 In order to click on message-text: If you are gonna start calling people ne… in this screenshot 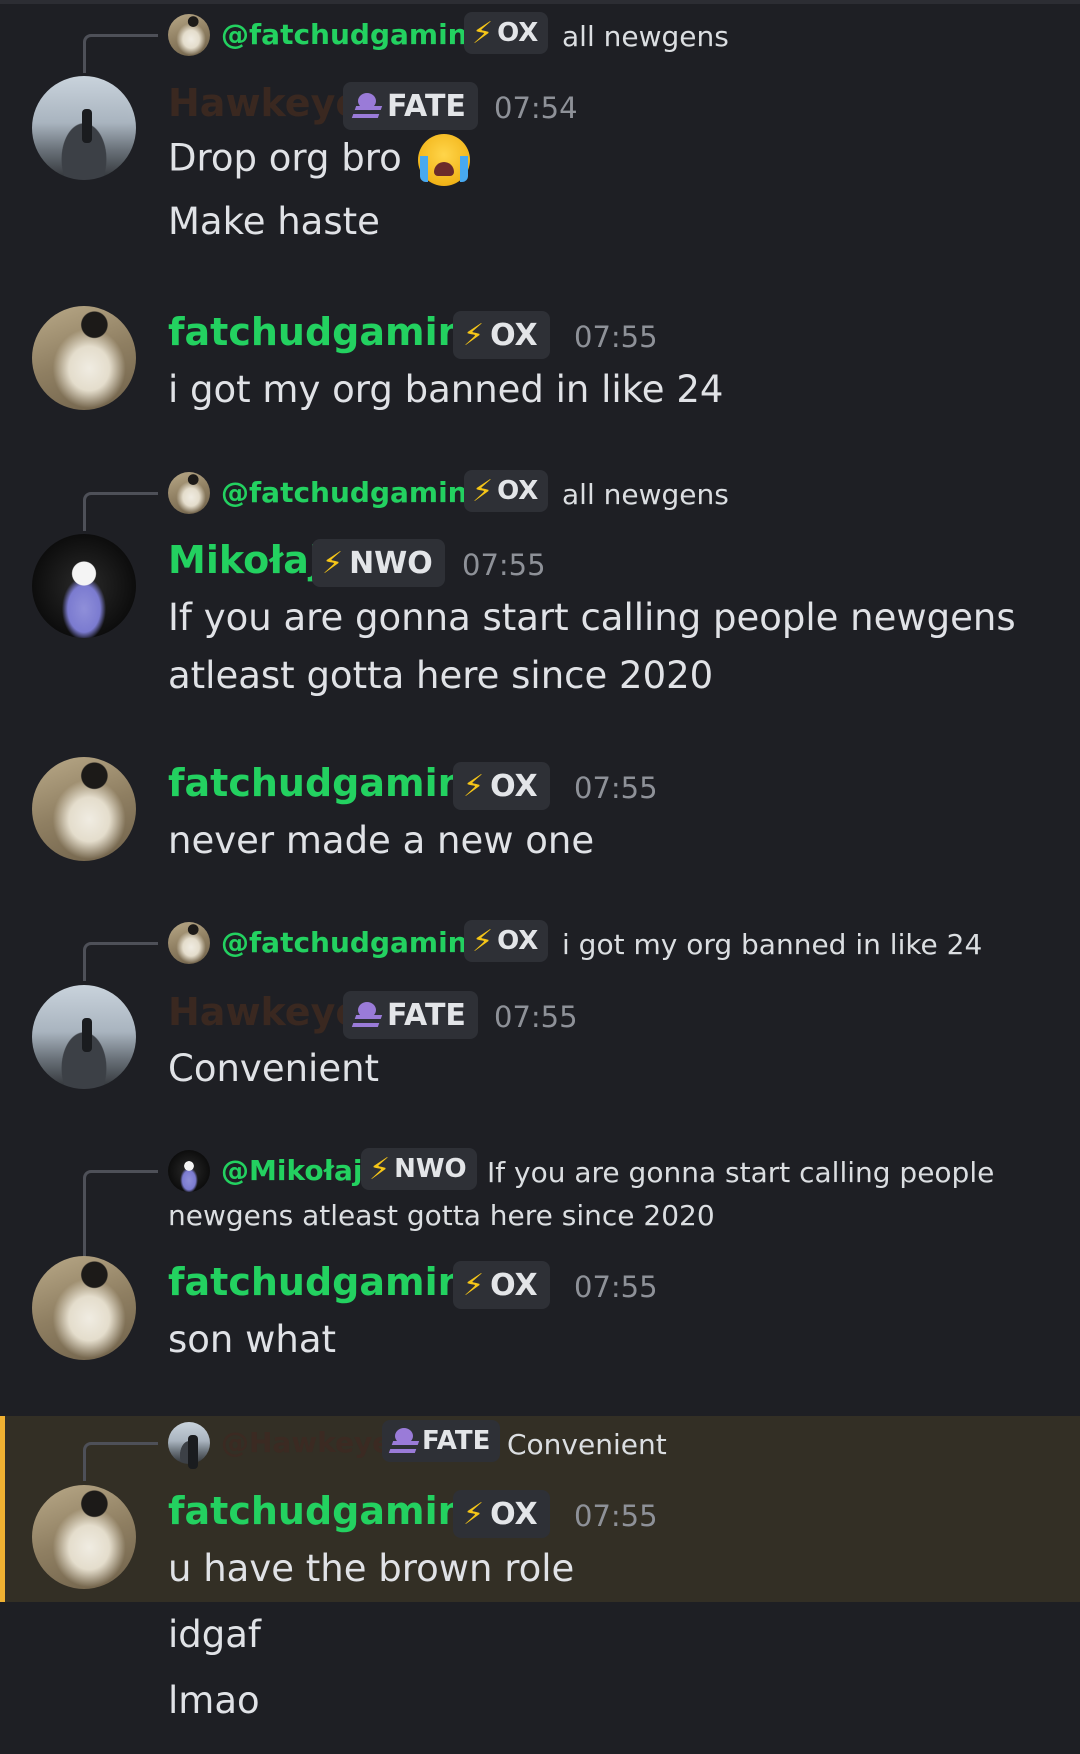, I will do `click(592, 617)`.